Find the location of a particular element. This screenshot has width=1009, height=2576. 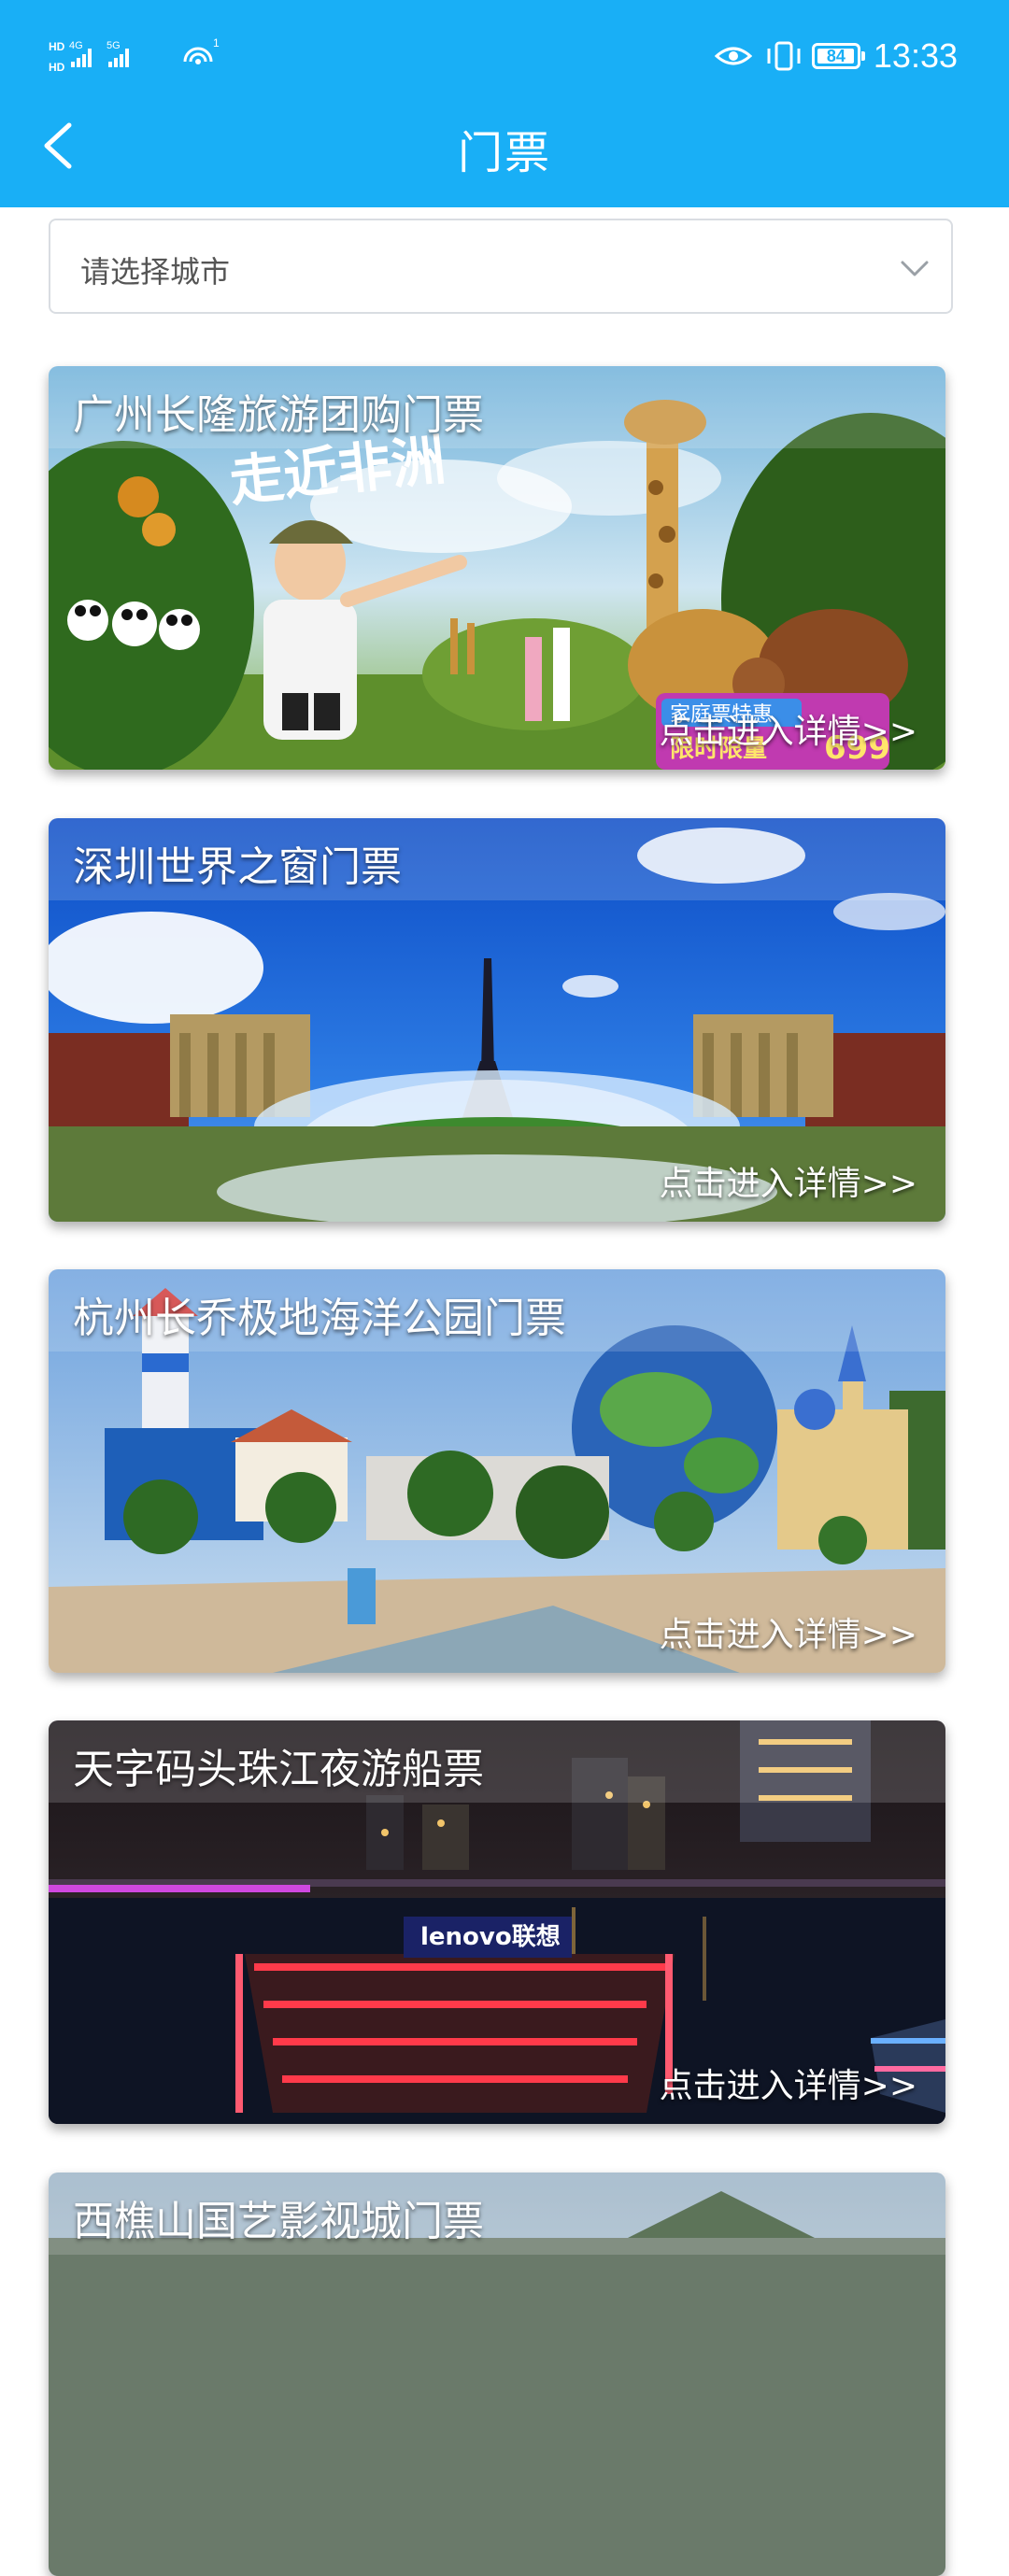

city-select-placeholder: 请选择城市 is located at coordinates (155, 272).